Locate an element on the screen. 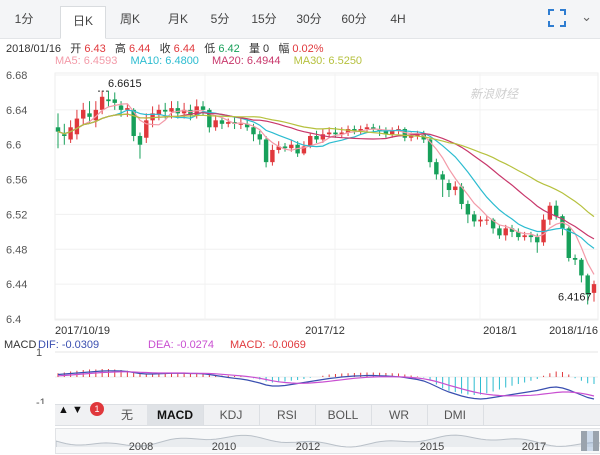 Image resolution: width=600 pixels, height=455 pixels. x-tick-label: 2018/1 is located at coordinates (500, 331).